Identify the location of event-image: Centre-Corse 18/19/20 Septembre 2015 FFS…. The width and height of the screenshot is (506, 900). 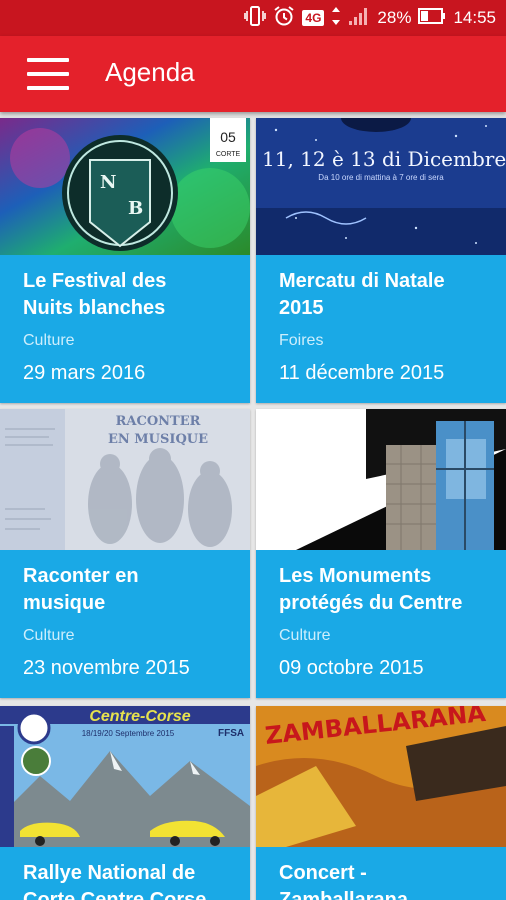
(125, 776).